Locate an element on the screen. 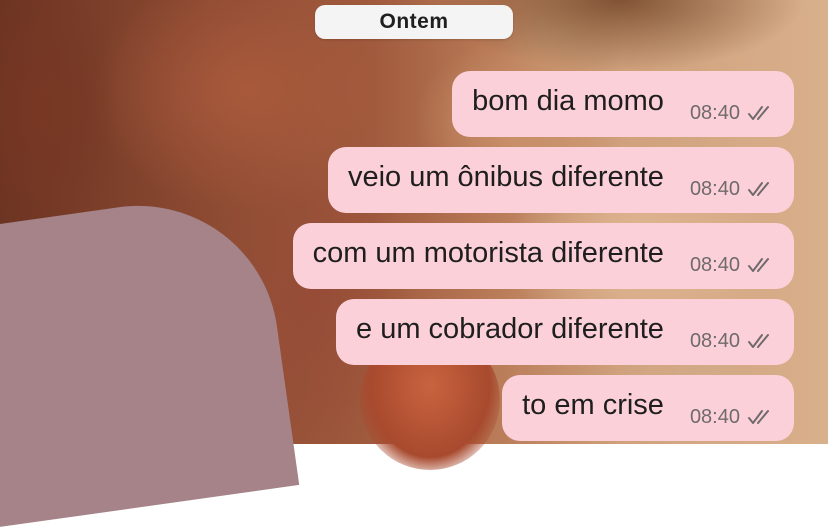 The height and width of the screenshot is (532, 828). outgoing-message: veio um ônibus diferente 08:40 is located at coordinates (560, 180).